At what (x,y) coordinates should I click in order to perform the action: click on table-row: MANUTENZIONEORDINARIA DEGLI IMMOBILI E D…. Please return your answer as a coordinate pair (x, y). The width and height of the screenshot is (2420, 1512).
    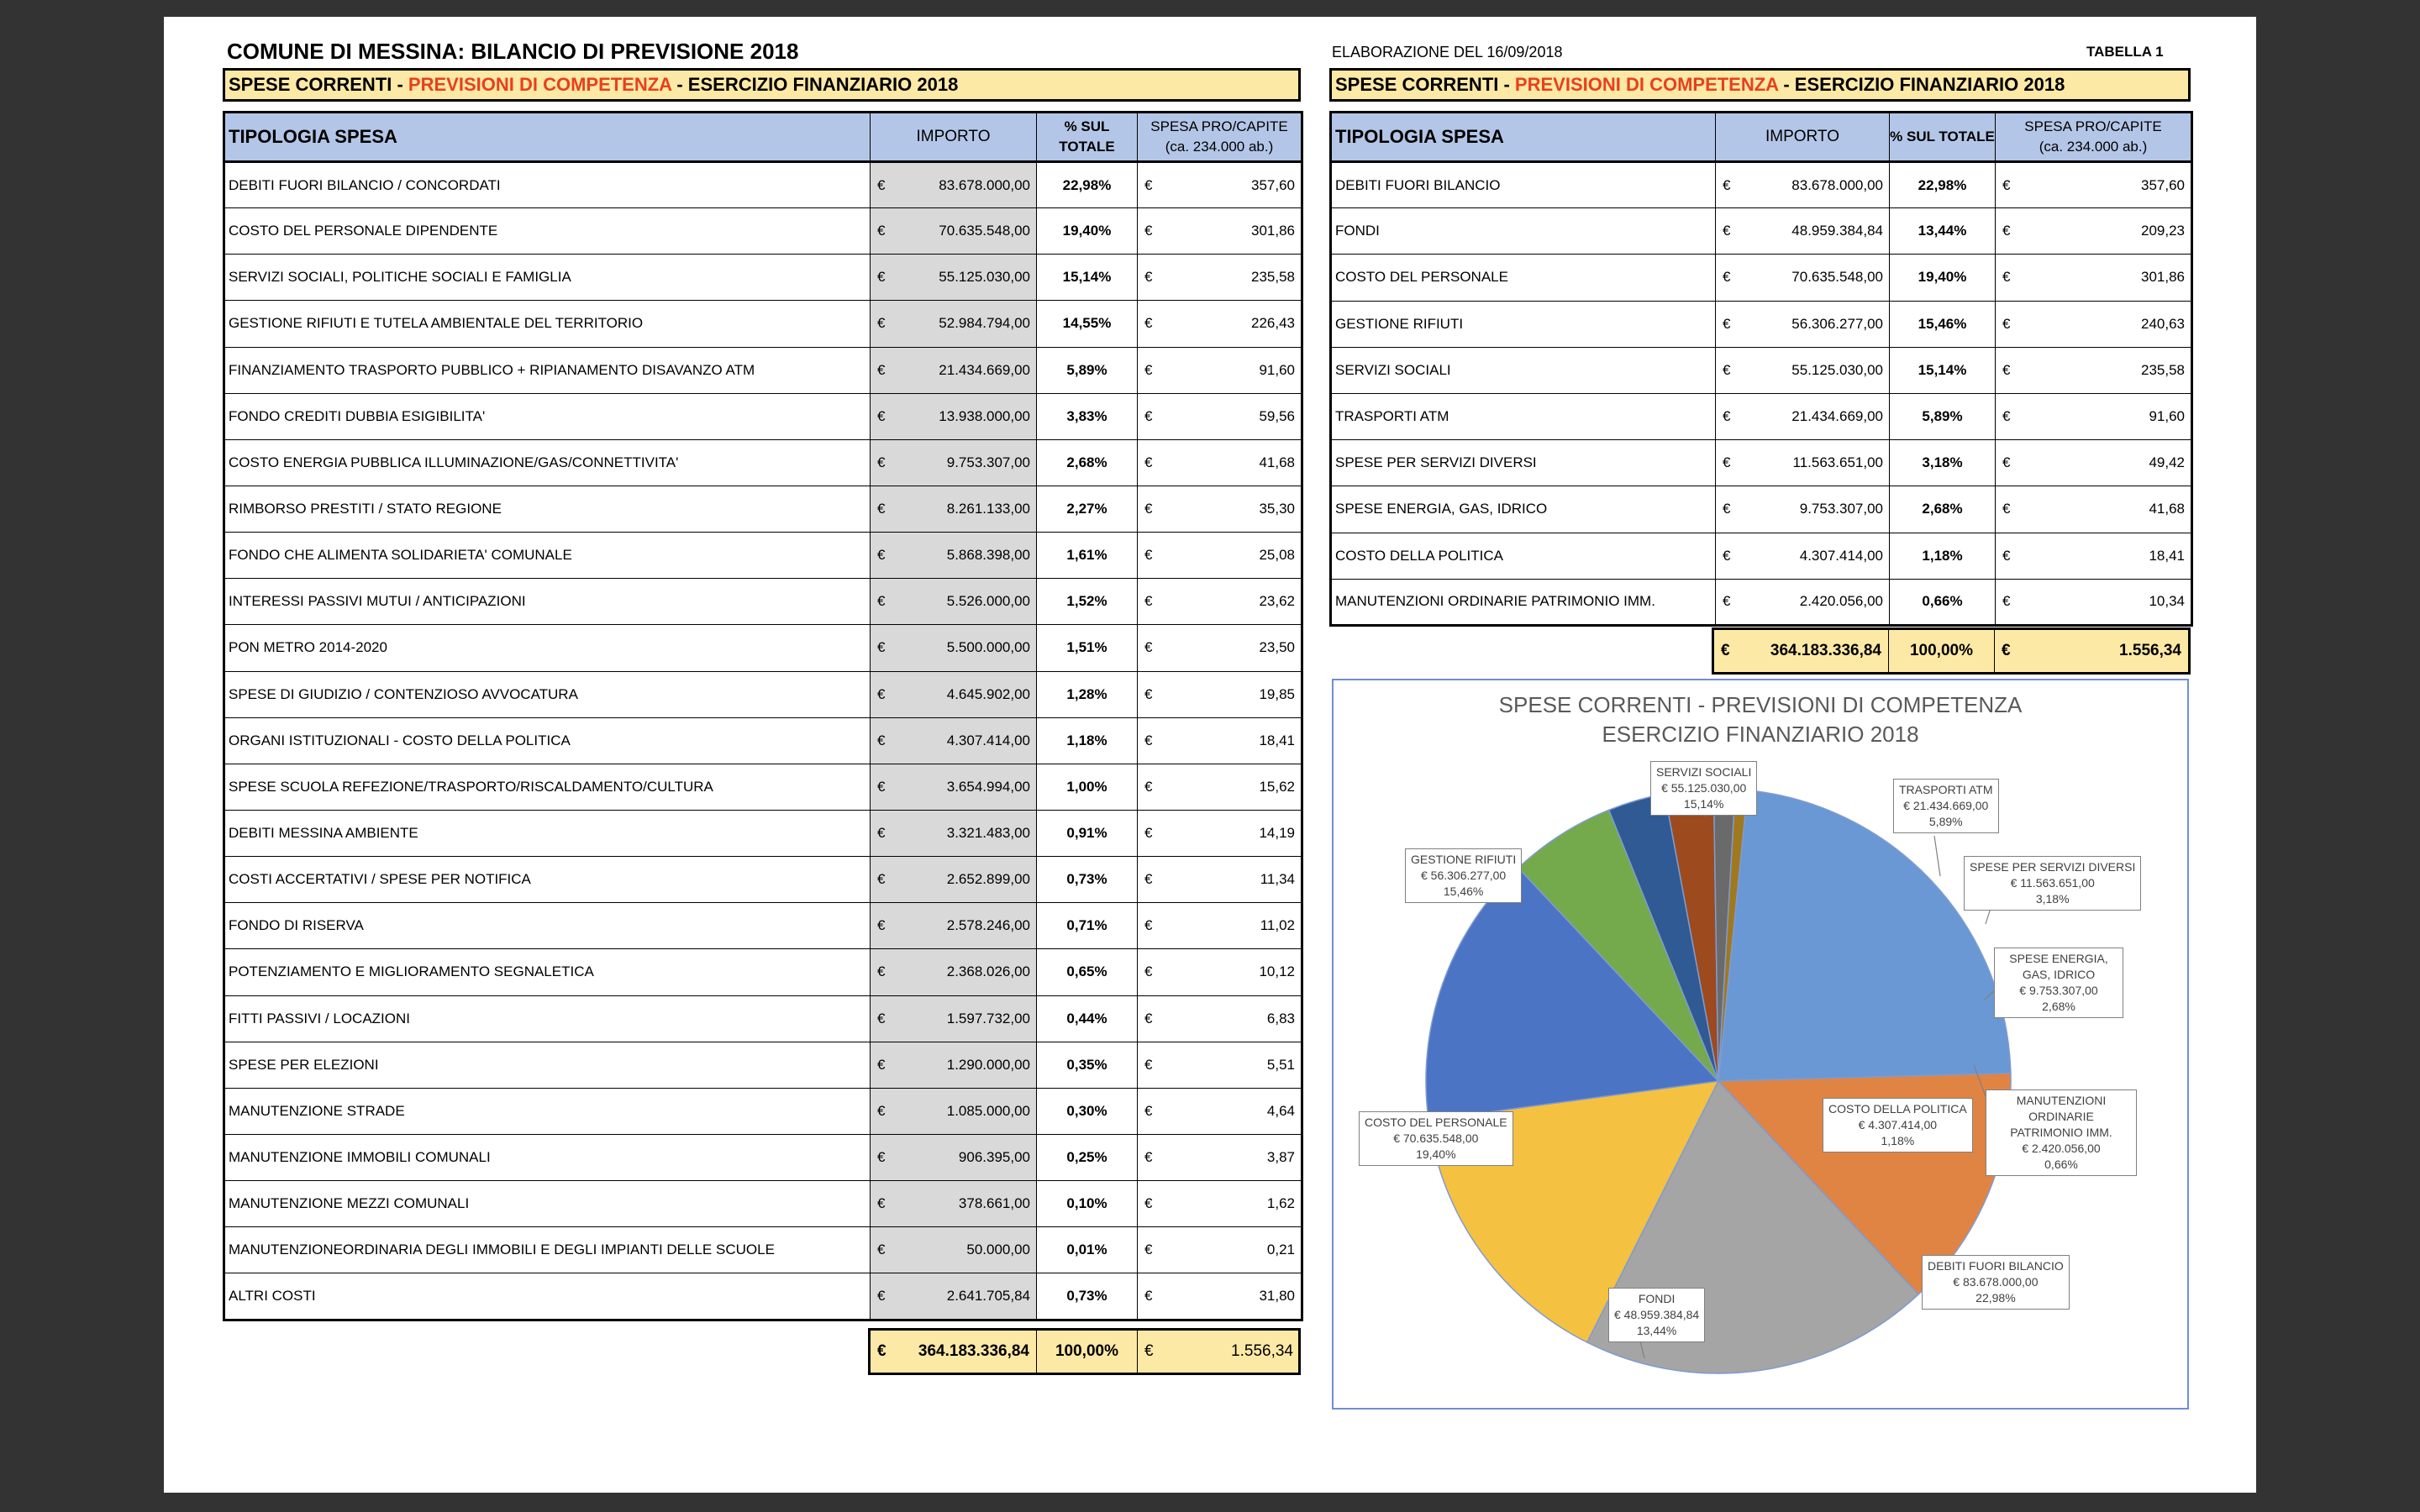
    Looking at the image, I should click on (763, 1250).